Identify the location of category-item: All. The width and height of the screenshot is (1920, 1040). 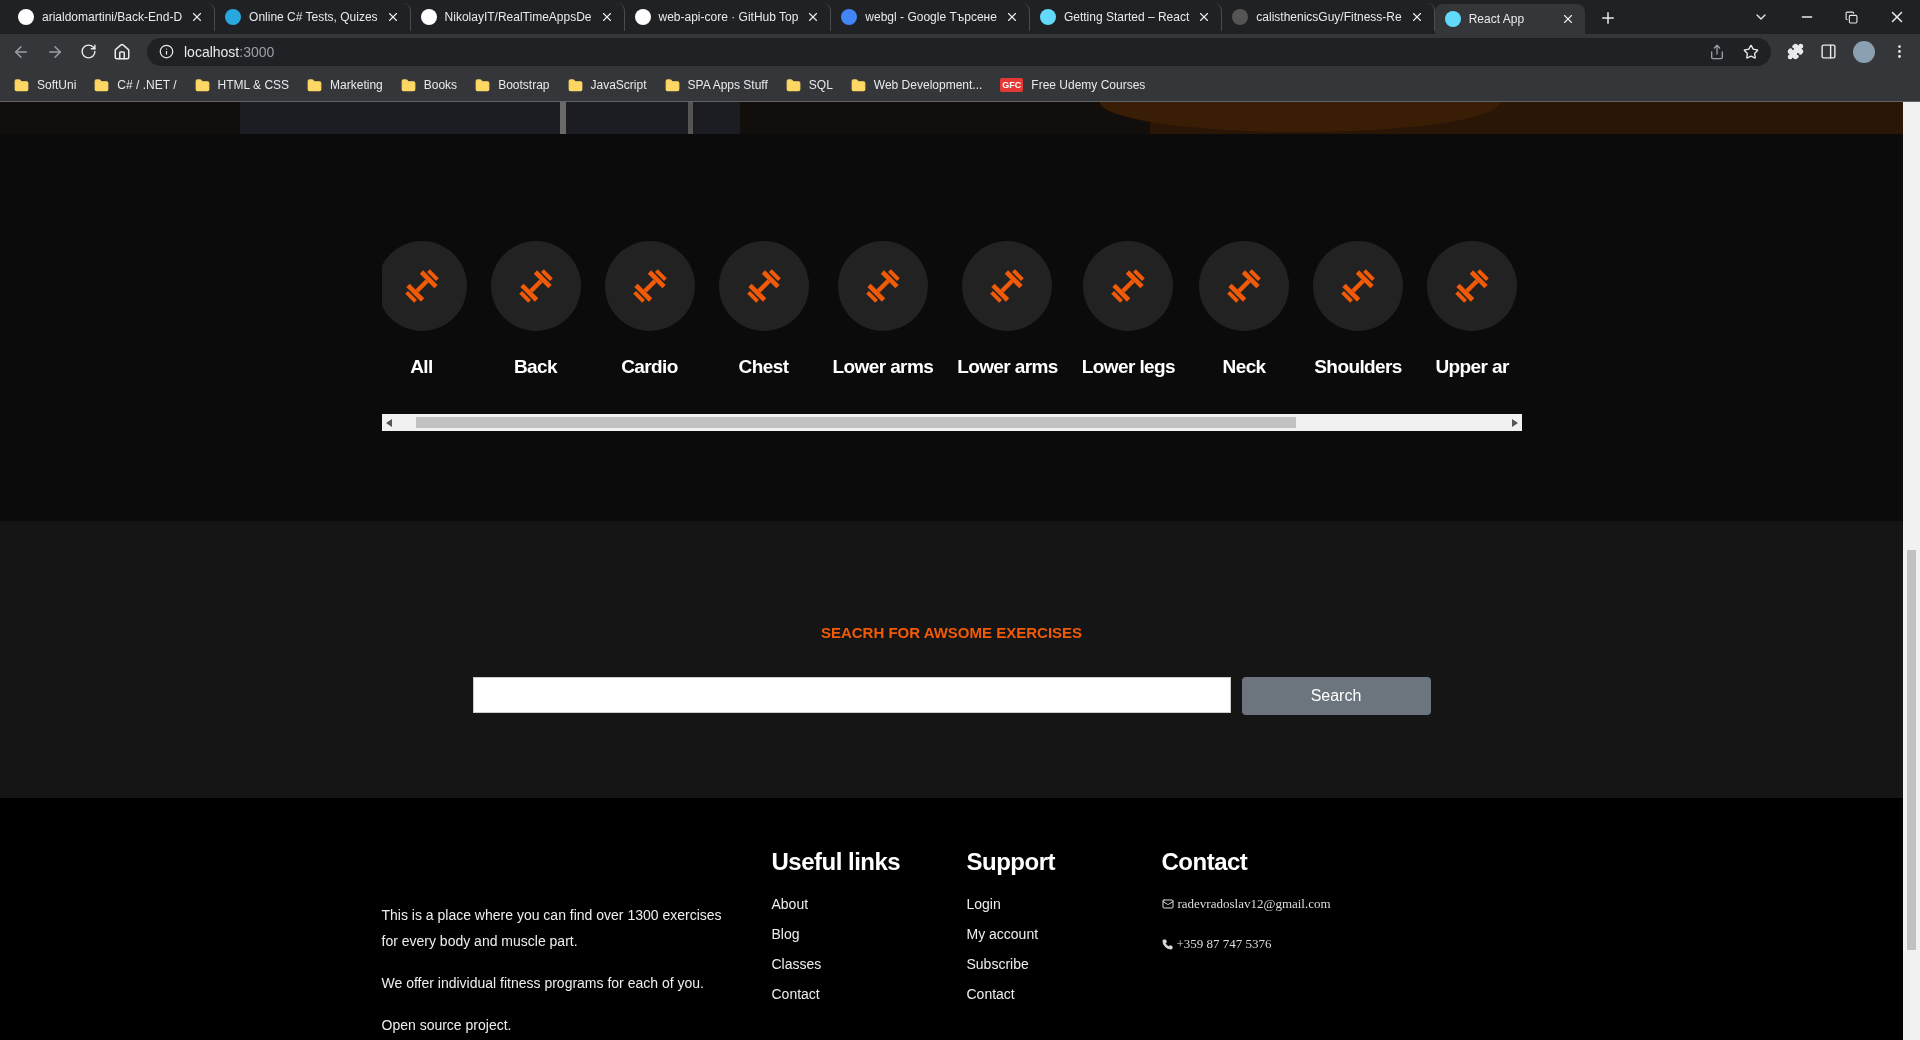
(428, 309).